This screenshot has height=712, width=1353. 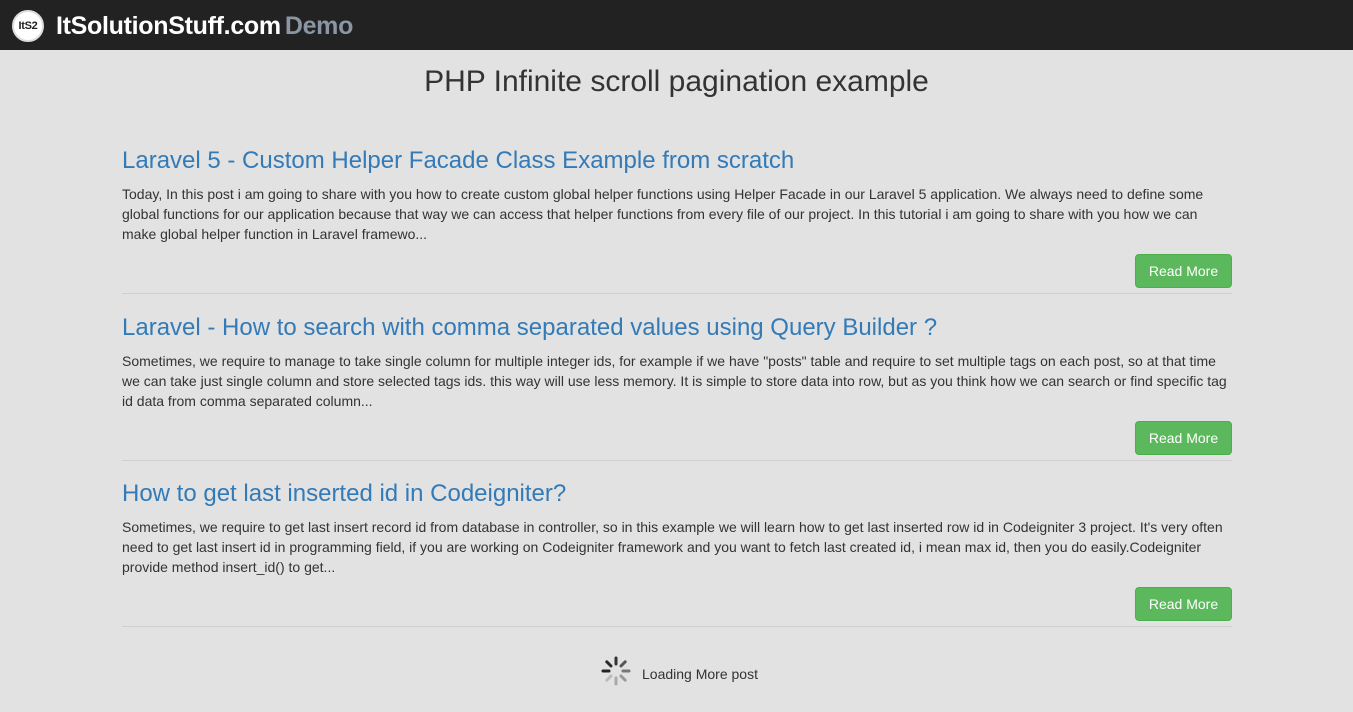 I want to click on brand-suffix: Demo, so click(x=319, y=26).